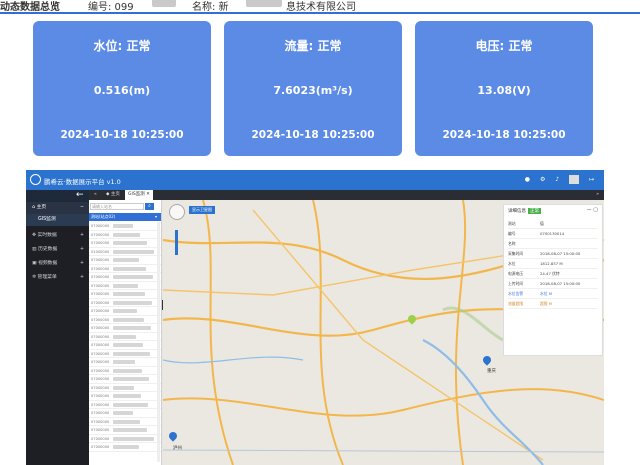 The image size is (640, 465). What do you see at coordinates (574, 179) in the screenshot?
I see `avatar` at bounding box center [574, 179].